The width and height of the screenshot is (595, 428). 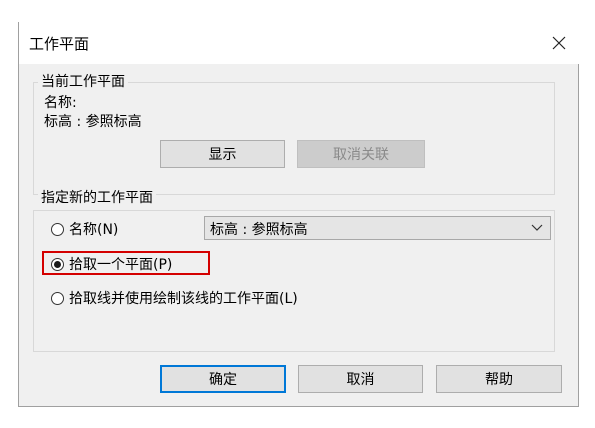 What do you see at coordinates (537, 227) in the screenshot?
I see `chevron-down-icon` at bounding box center [537, 227].